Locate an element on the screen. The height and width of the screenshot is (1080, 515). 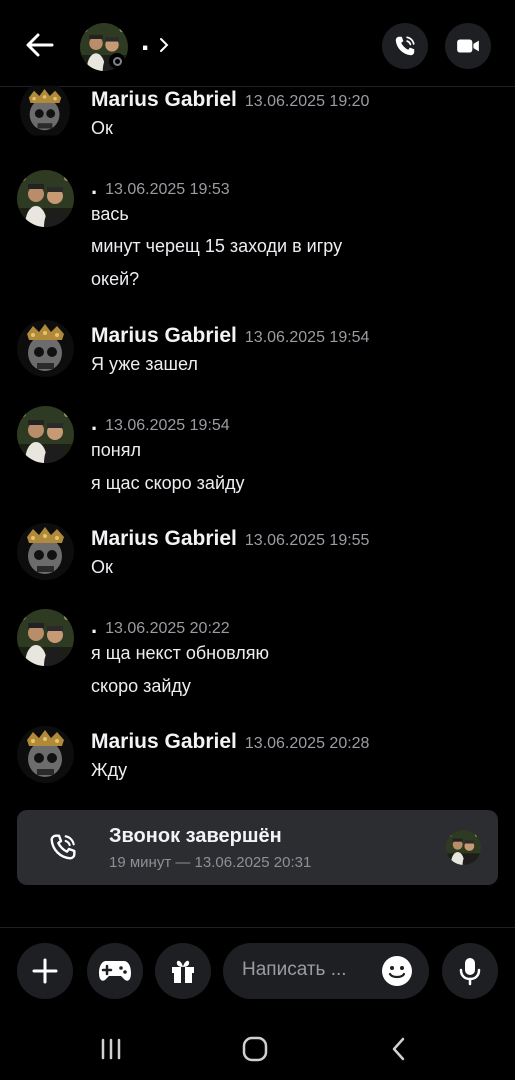
emoji-button is located at coordinates (397, 971).